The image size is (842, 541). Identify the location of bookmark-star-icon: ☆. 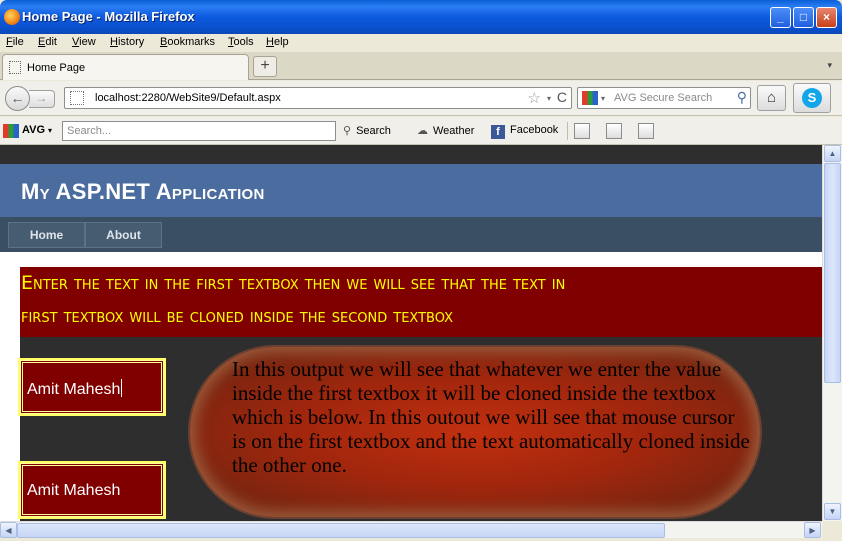
(534, 98).